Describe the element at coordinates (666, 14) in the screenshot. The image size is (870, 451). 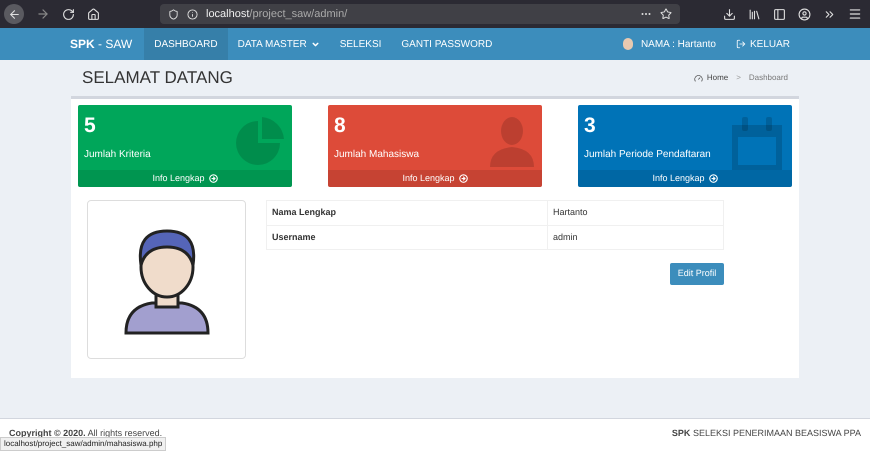
I see `star-icon` at that location.